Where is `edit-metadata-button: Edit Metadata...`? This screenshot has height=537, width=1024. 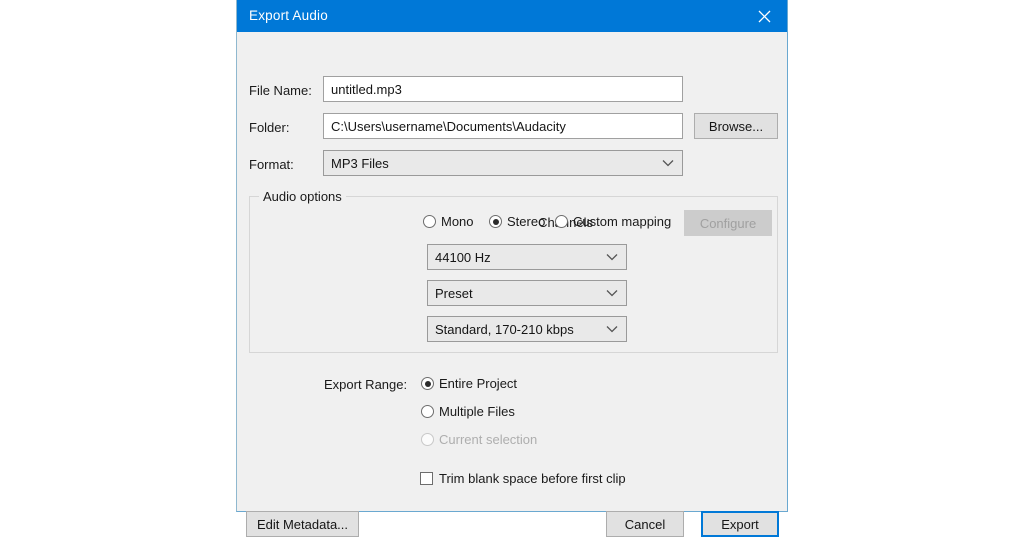
edit-metadata-button: Edit Metadata... is located at coordinates (302, 524).